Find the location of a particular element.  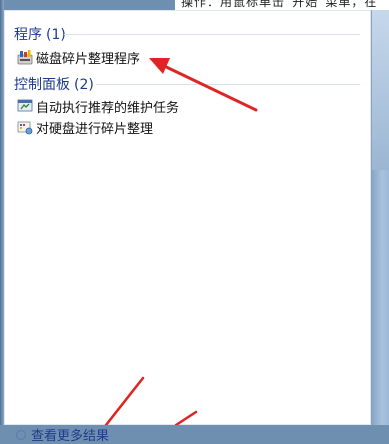

result-defrag-task: 对硬盘进行碎片整理 is located at coordinates (85, 127).